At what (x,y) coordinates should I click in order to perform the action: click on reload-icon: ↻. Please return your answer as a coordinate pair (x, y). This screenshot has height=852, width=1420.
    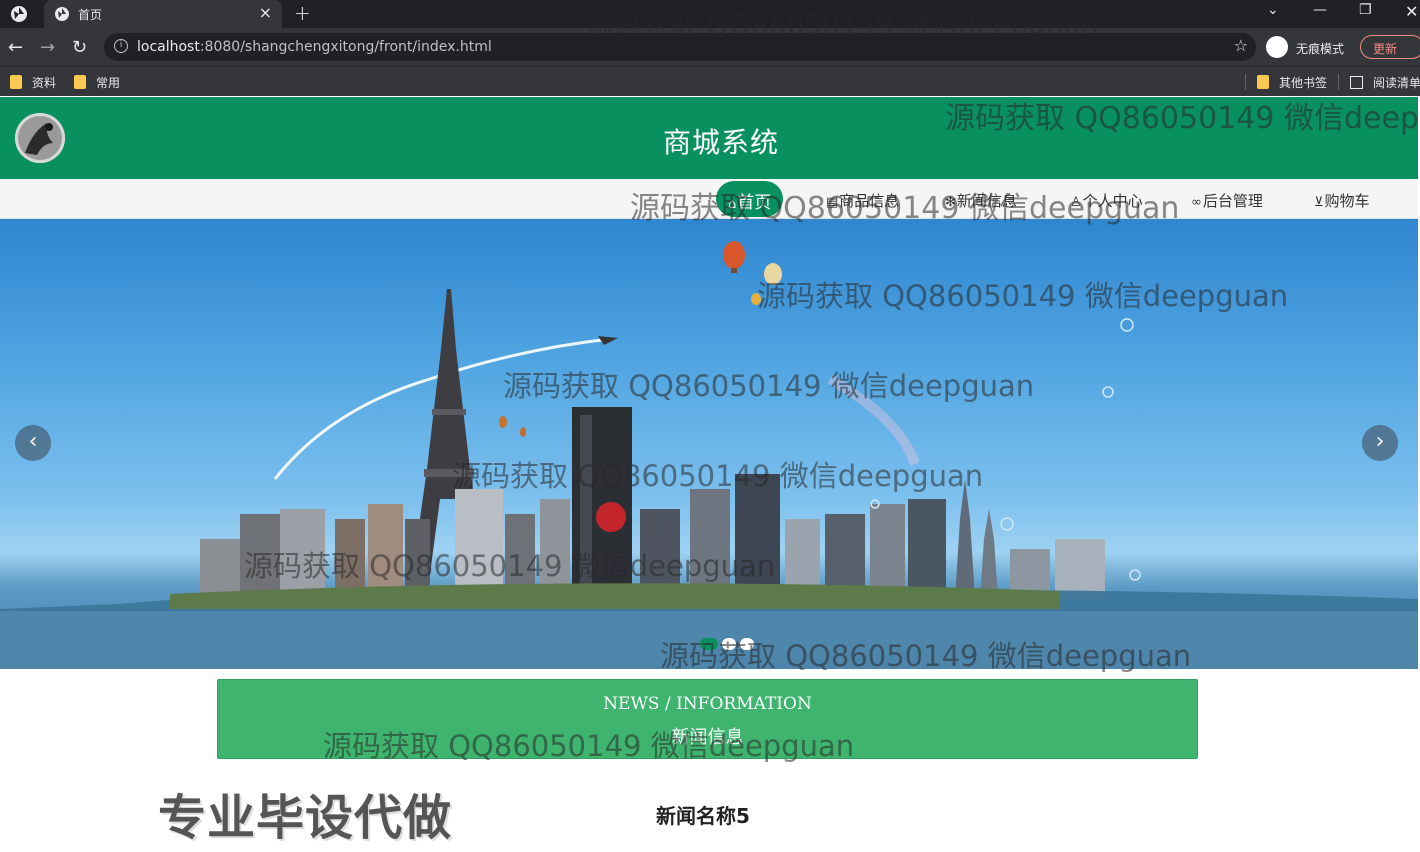
    Looking at the image, I should click on (79, 47).